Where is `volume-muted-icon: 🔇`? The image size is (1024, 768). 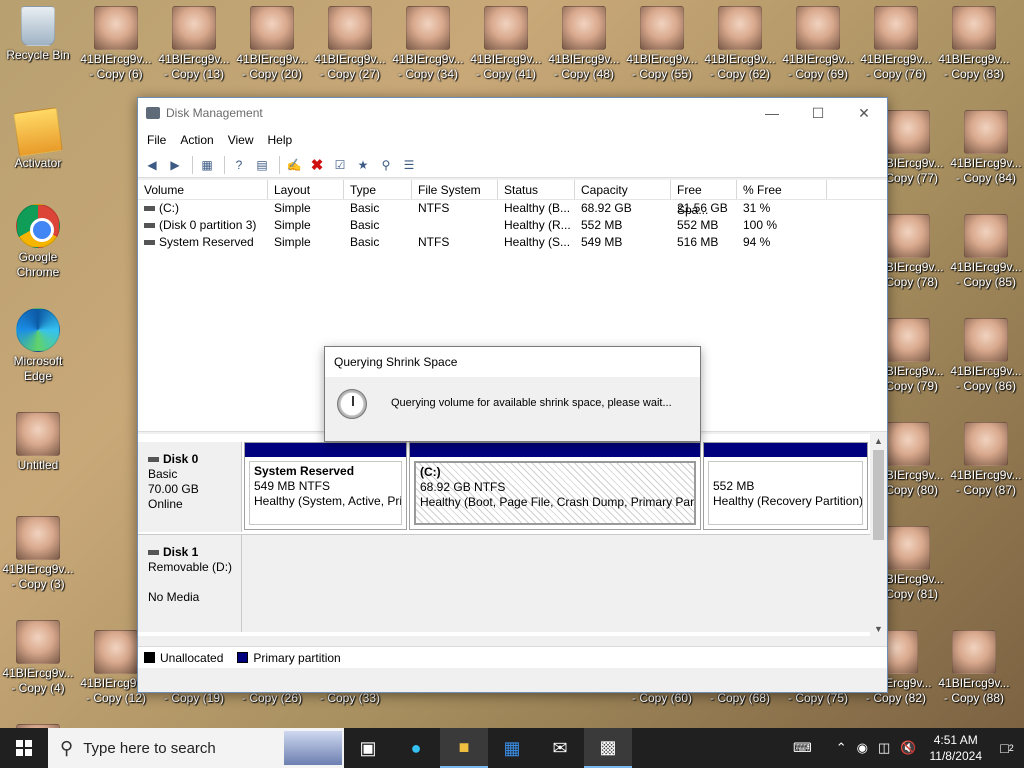
volume-muted-icon: 🔇 is located at coordinates (908, 748).